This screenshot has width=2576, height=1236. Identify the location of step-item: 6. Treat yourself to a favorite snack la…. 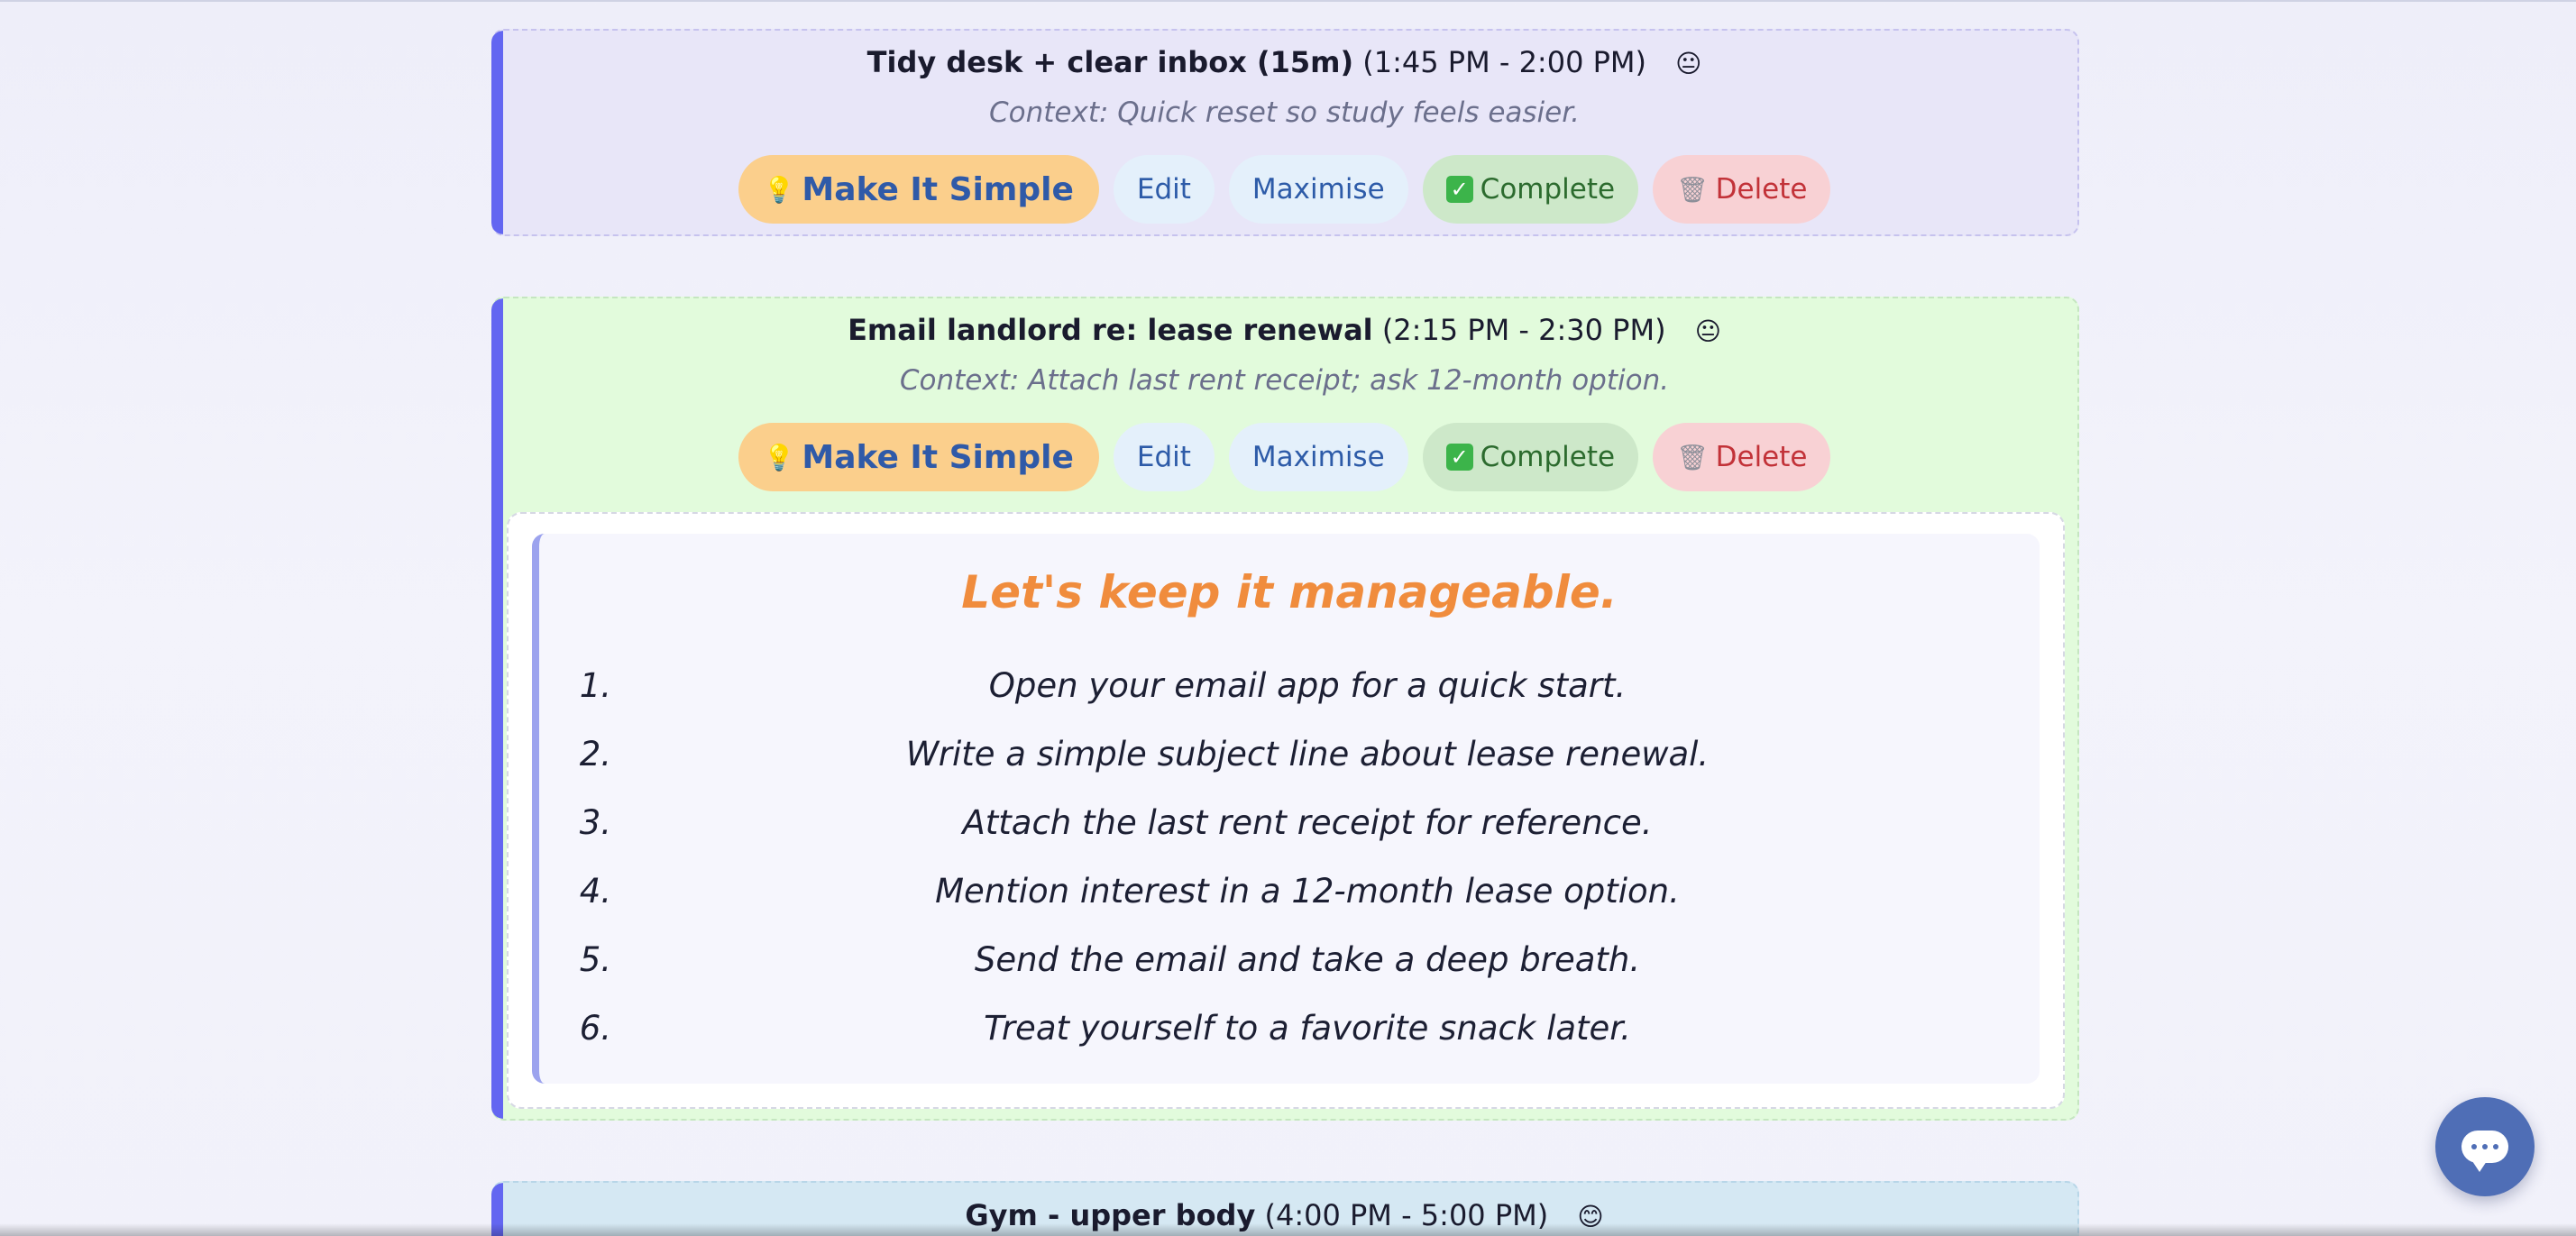
(1289, 1028).